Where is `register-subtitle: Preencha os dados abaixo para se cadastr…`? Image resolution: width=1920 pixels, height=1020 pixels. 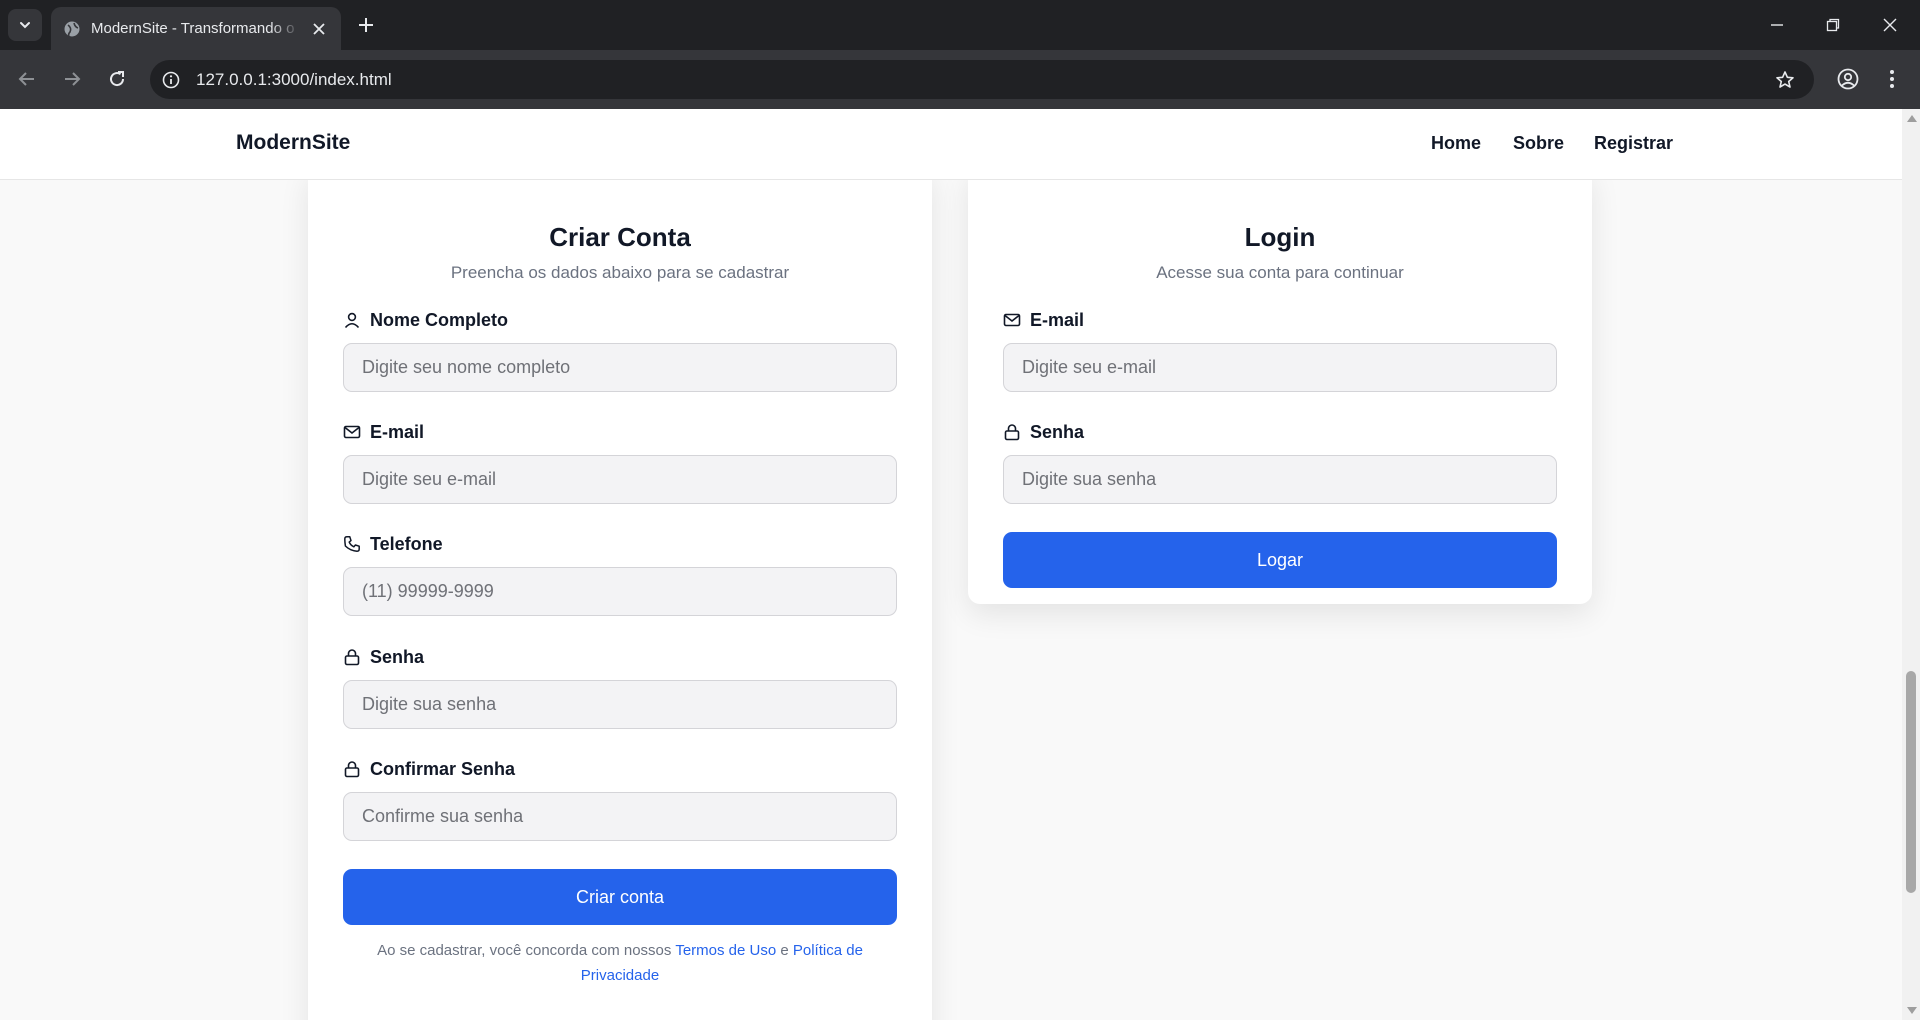
register-subtitle: Preencha os dados abaixo para se cadastr… is located at coordinates (620, 272).